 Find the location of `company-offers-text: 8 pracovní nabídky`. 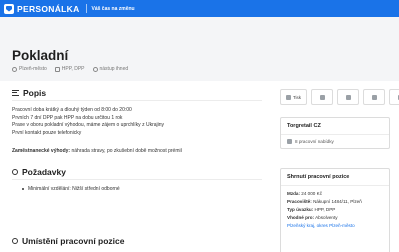

company-offers-text: 8 pracovní nabídky is located at coordinates (314, 141).